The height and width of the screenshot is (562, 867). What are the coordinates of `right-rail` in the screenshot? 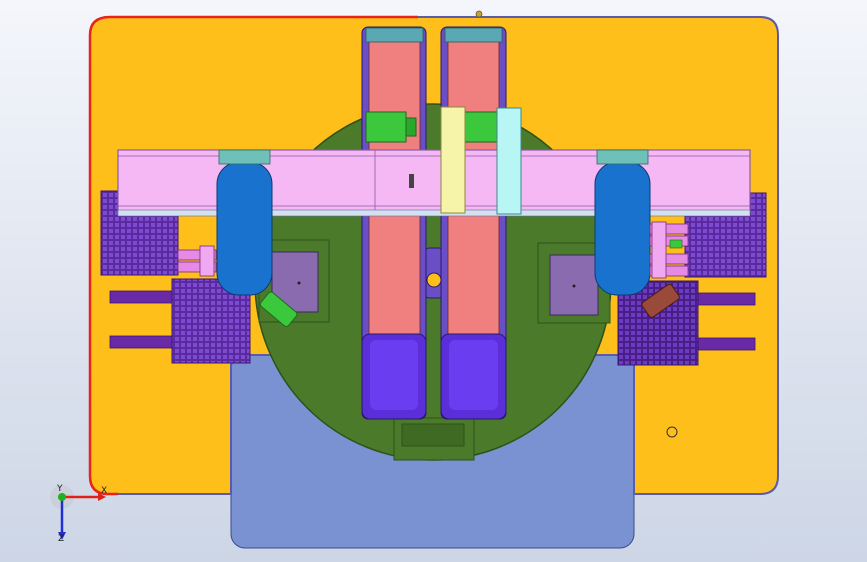 It's located at (473, 223).